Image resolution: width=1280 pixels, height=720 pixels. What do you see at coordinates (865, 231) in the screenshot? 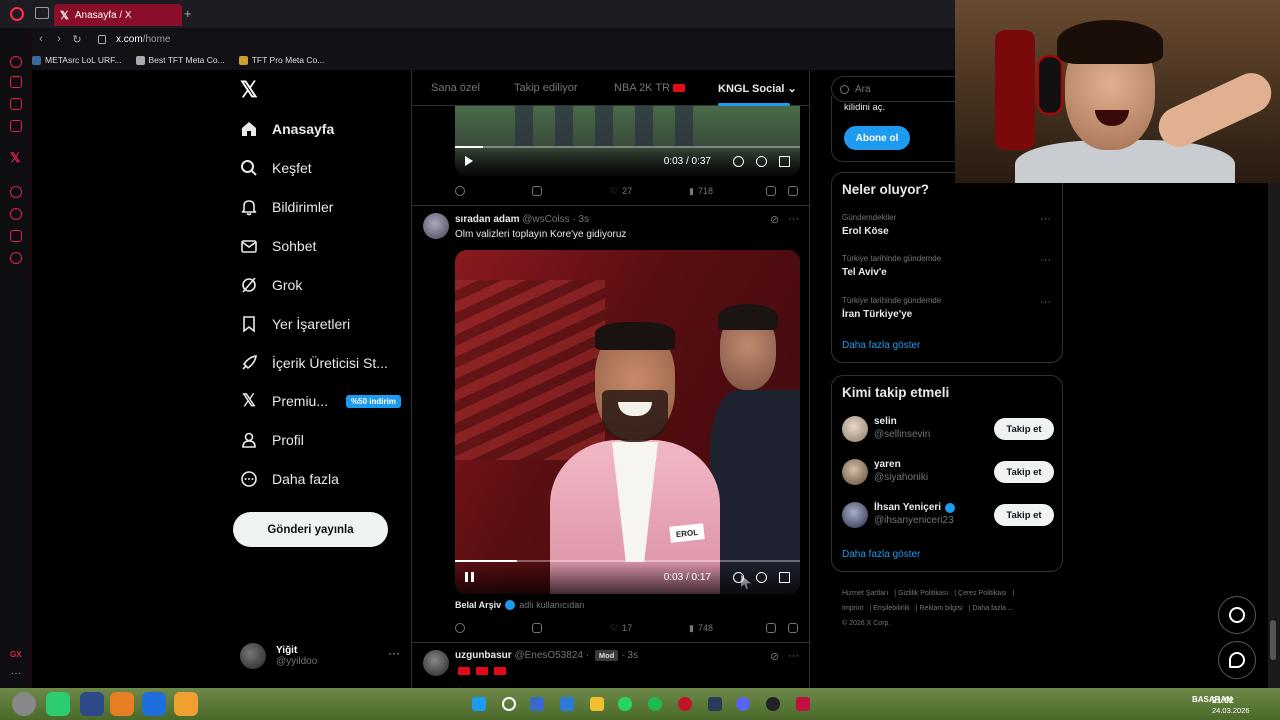
I see `trend-item: Erol Köse` at bounding box center [865, 231].